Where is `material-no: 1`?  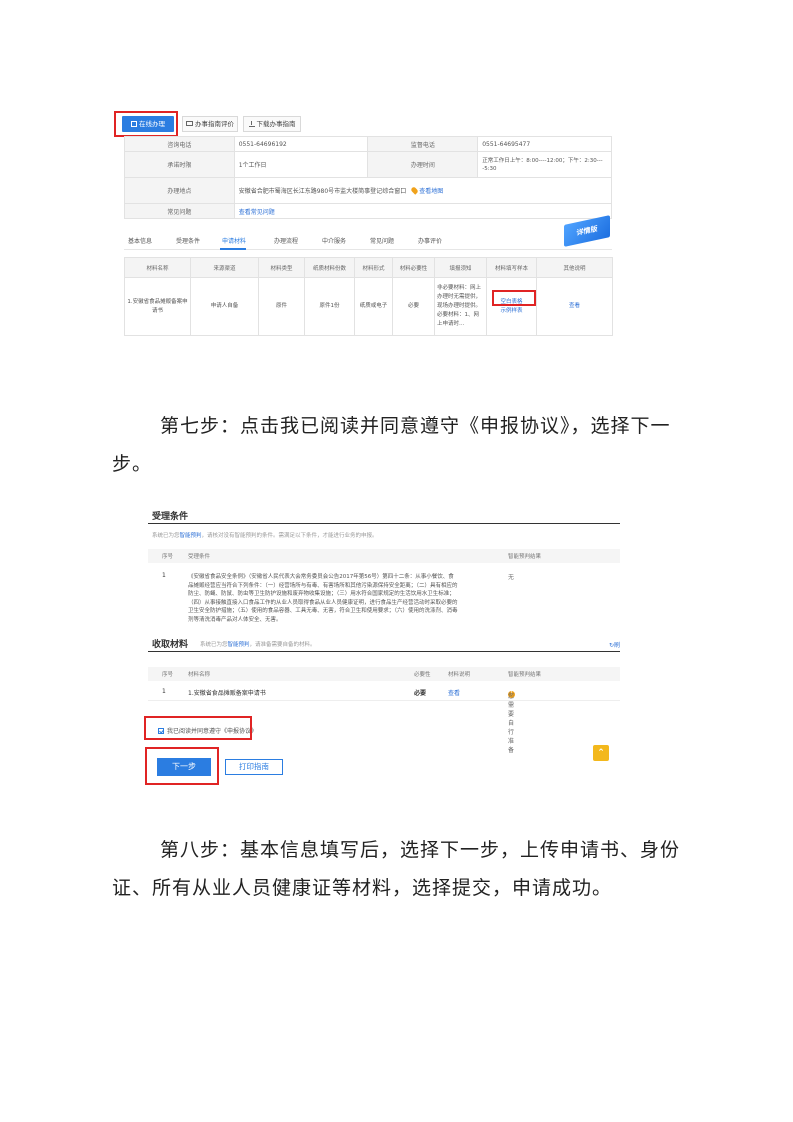
material-no: 1 is located at coordinates (164, 691).